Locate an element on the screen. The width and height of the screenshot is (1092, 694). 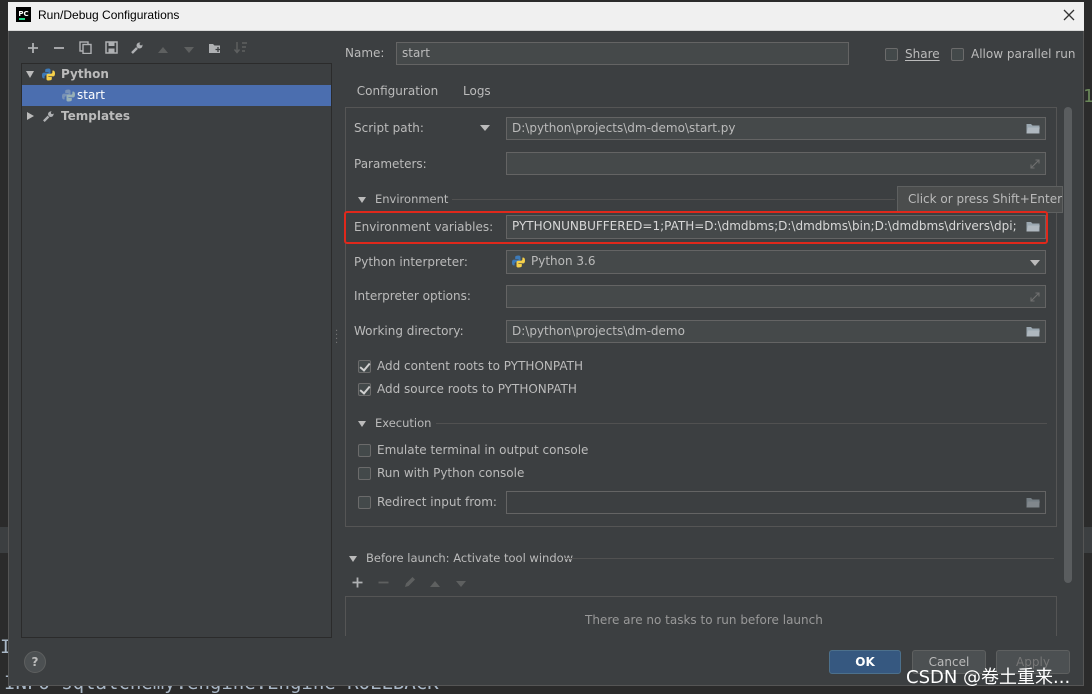
working-directory-label: Working directory: is located at coordinates (409, 331).